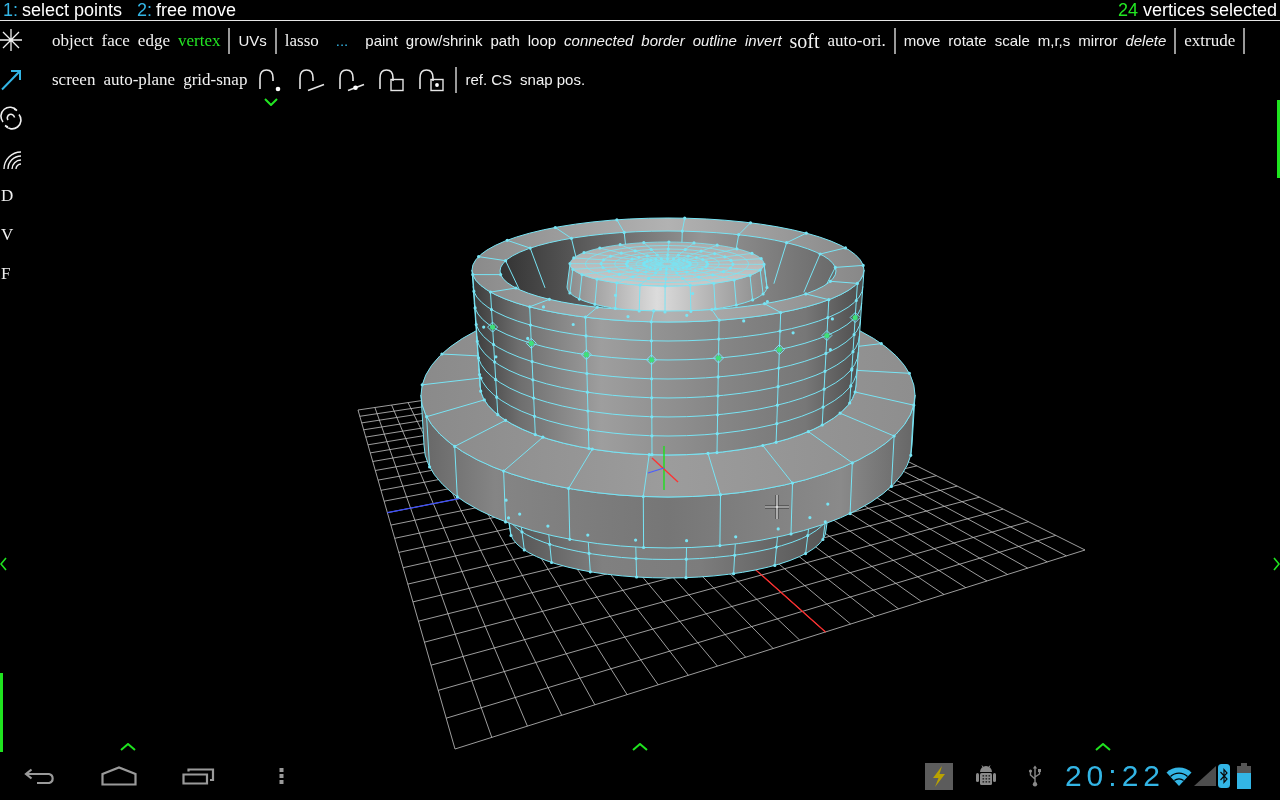 This screenshot has height=800, width=1280. I want to click on arrow-icon, so click(11, 79).